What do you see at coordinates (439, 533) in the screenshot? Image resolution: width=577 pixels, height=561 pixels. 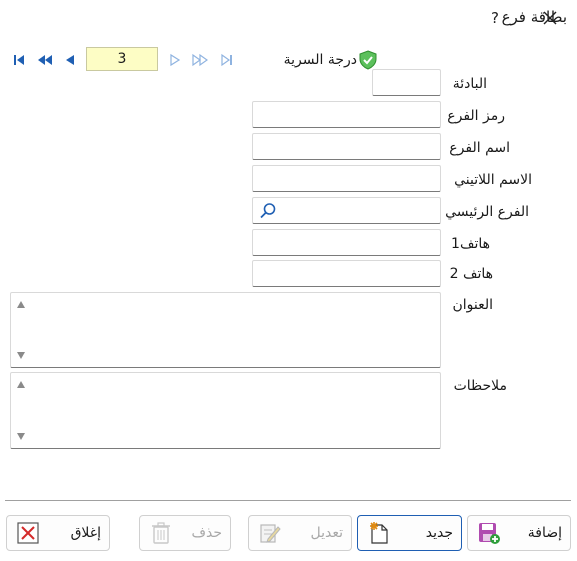 I see `new-button-label: جديد` at bounding box center [439, 533].